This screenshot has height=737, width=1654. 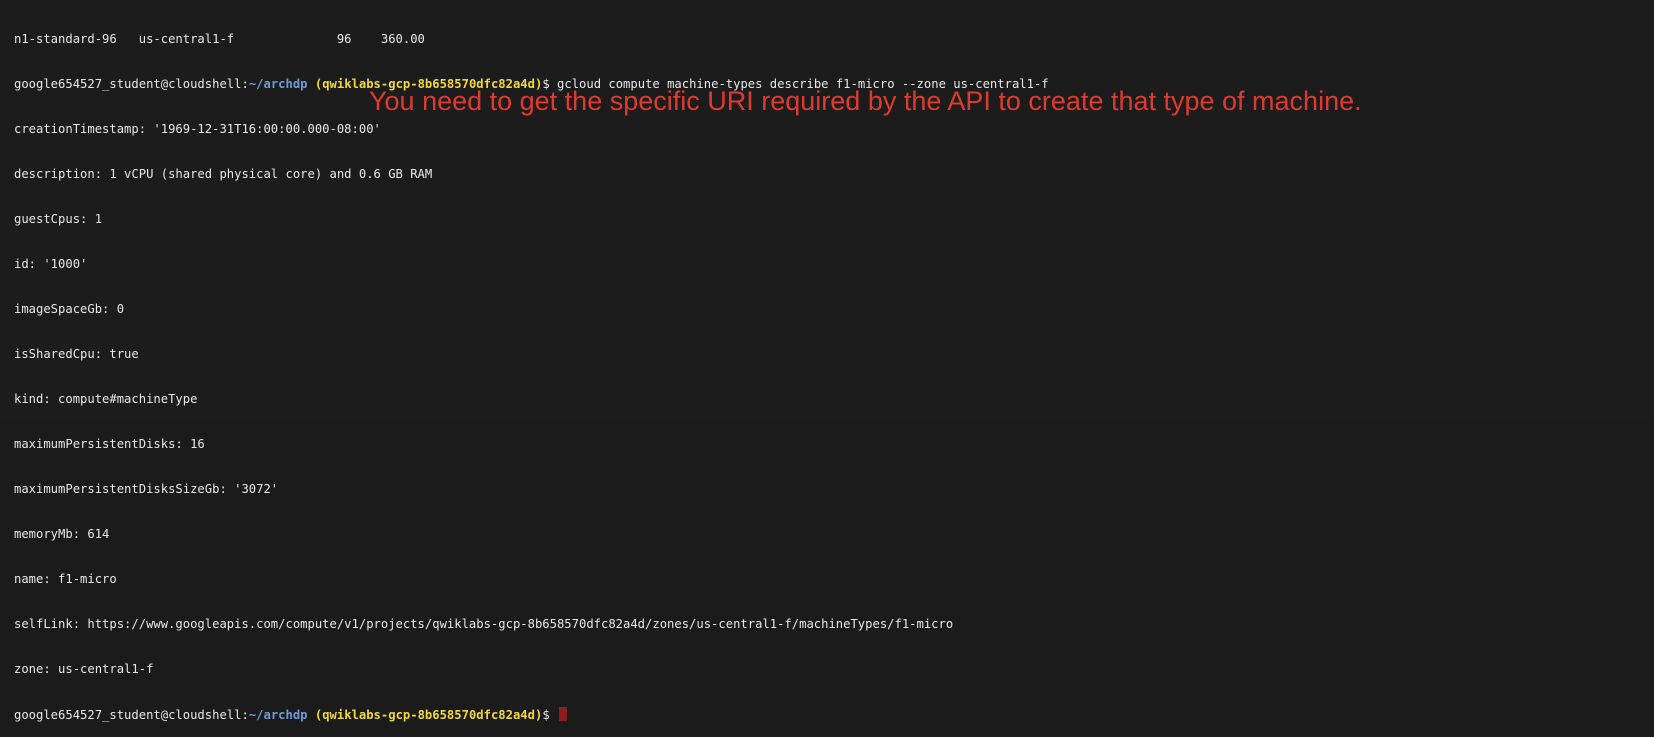 I want to click on prompt-project: (qwiklabs-gcp-8b658570dfc82a4d), so click(x=428, y=715).